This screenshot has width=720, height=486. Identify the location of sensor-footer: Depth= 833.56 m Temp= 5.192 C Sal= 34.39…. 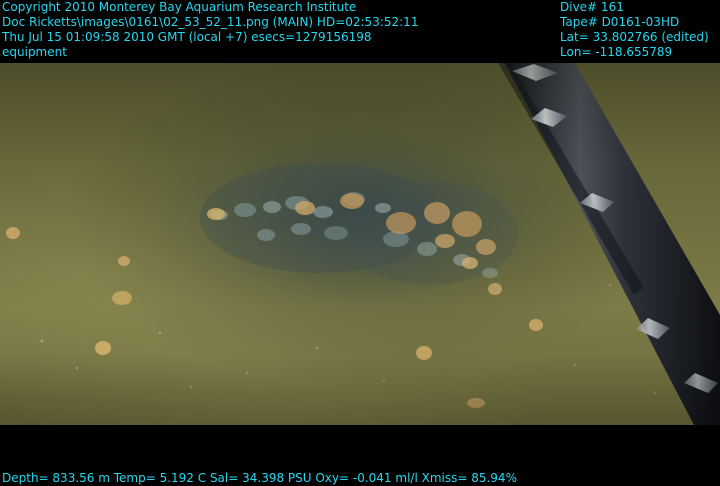
(259, 478).